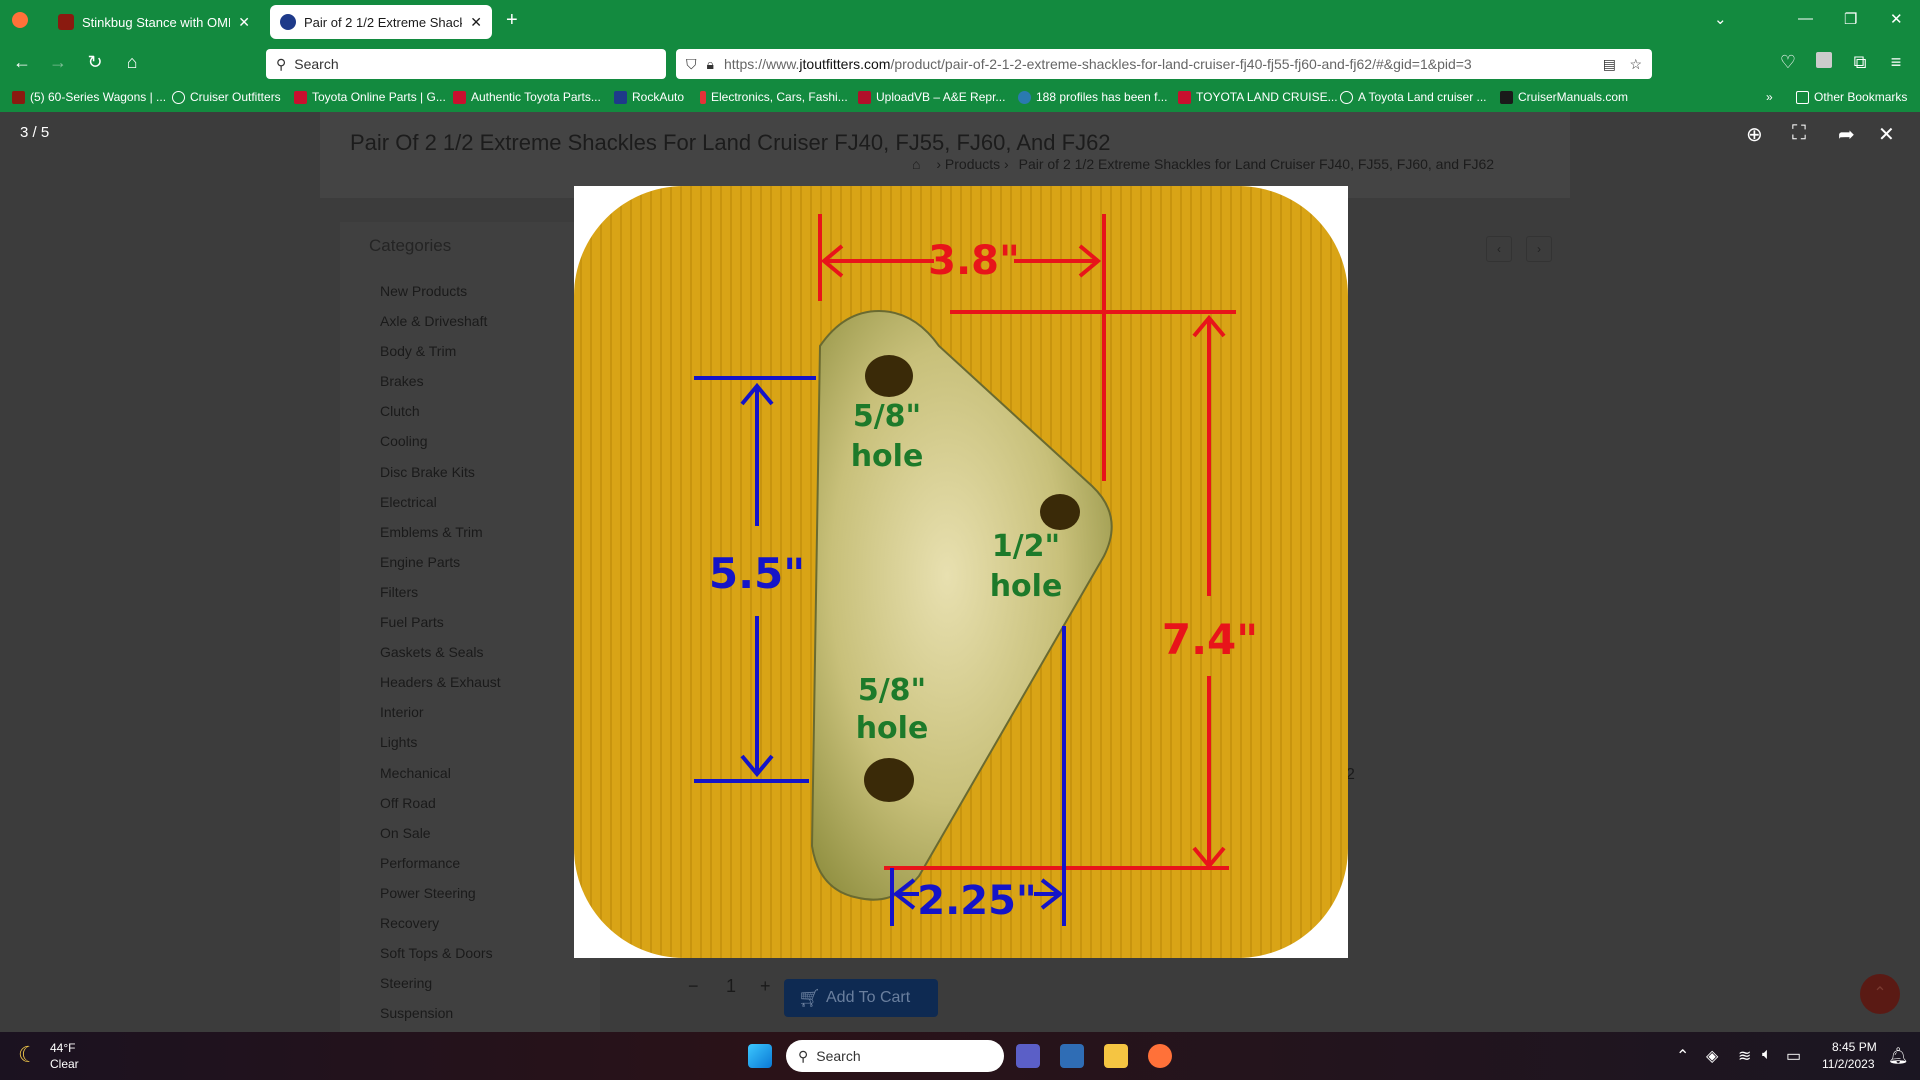 This screenshot has width=1920, height=1080. Describe the element at coordinates (440, 321) in the screenshot. I see `category-item: Axle & Driveshaft` at that location.